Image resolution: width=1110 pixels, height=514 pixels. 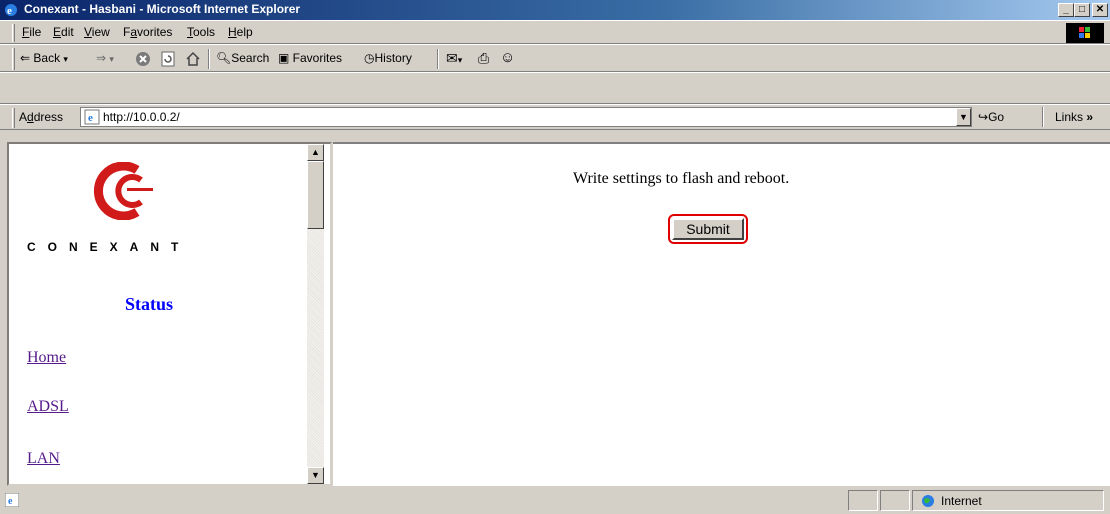 I want to click on favorites-folder-icon: ▣, so click(x=285, y=58).